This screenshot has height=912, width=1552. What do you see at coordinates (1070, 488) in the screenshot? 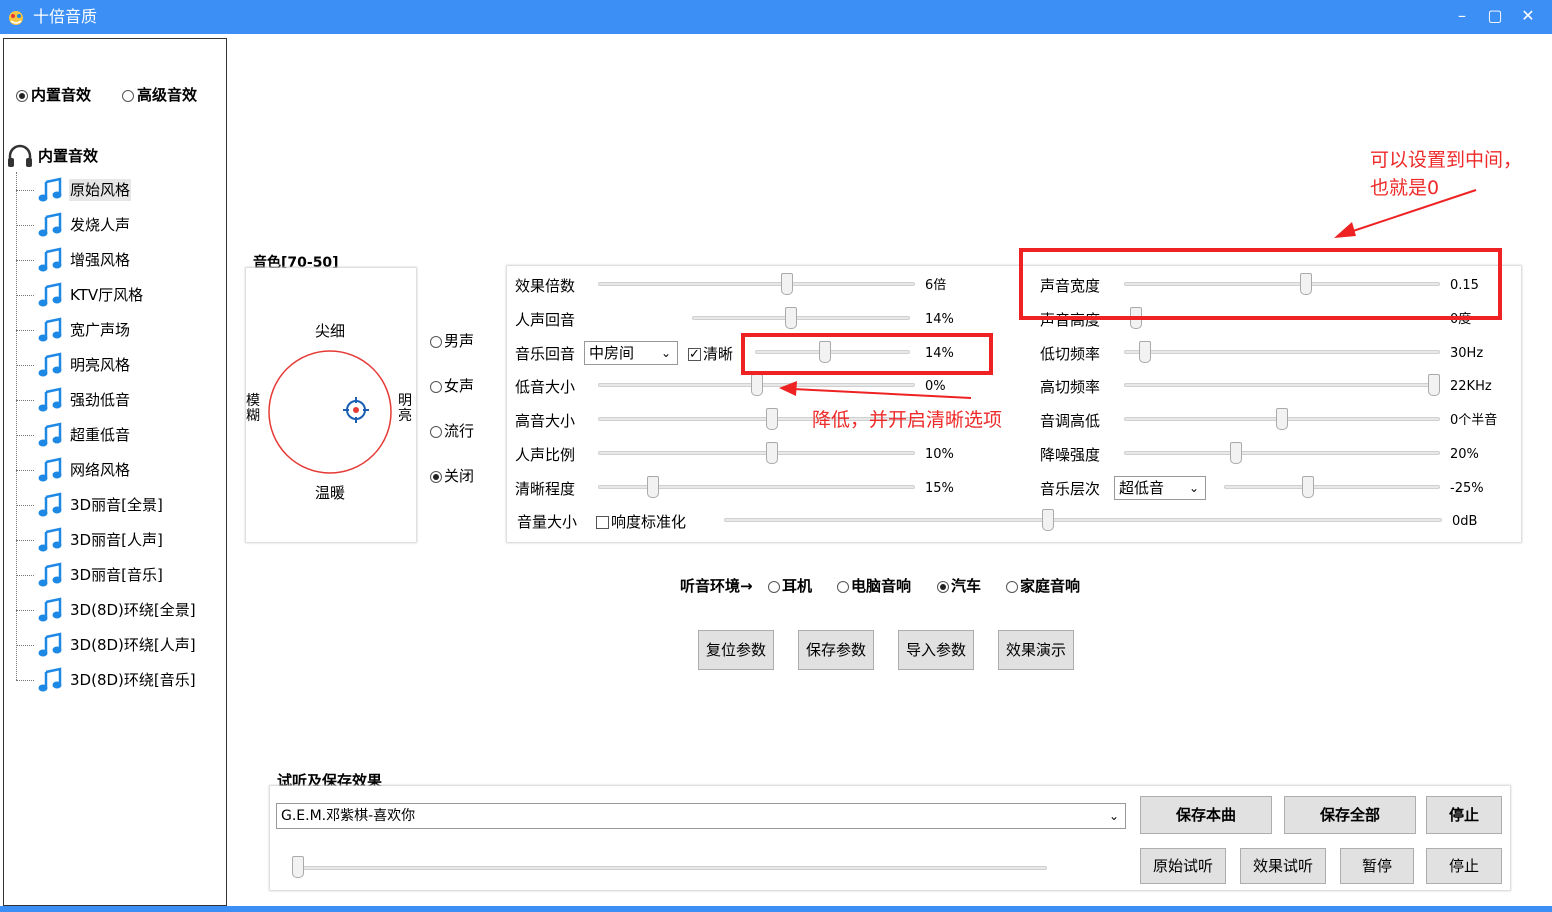
I see `param-label: 音乐层次` at bounding box center [1070, 488].